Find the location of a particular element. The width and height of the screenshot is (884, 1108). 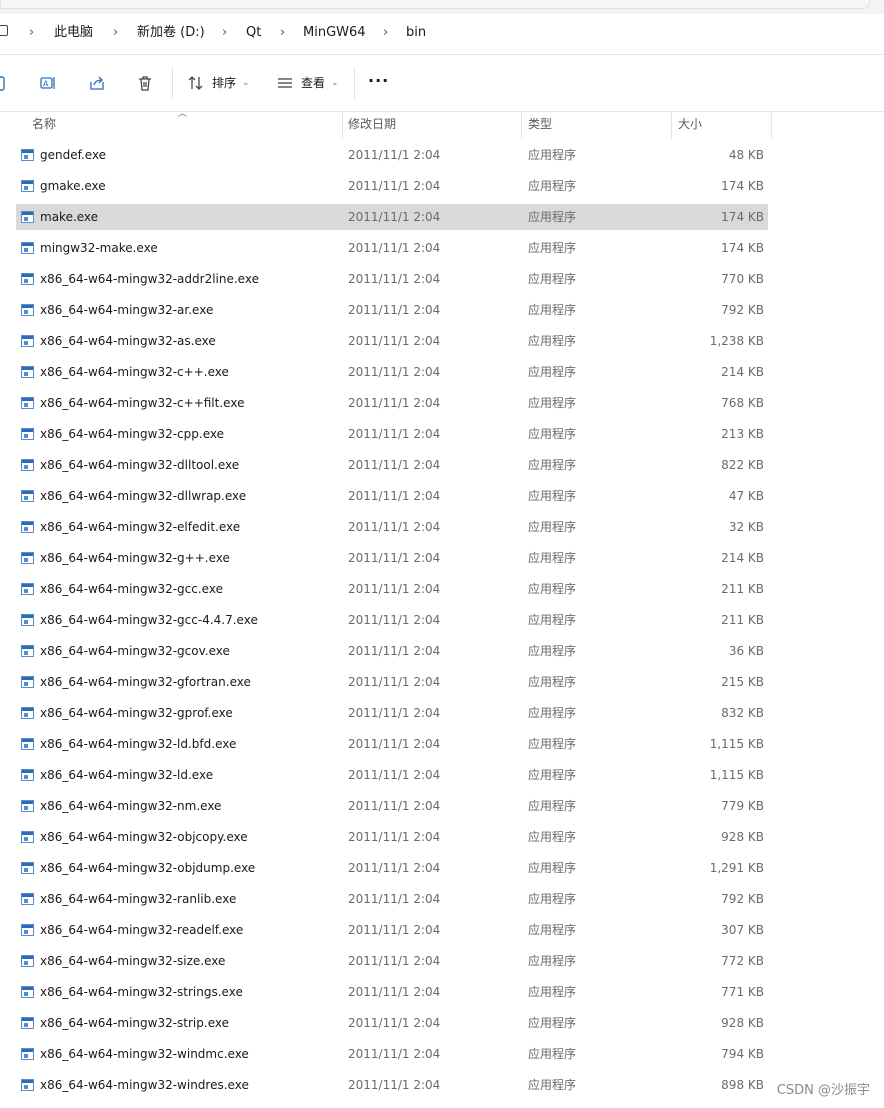

view-label: 查看 is located at coordinates (313, 83).